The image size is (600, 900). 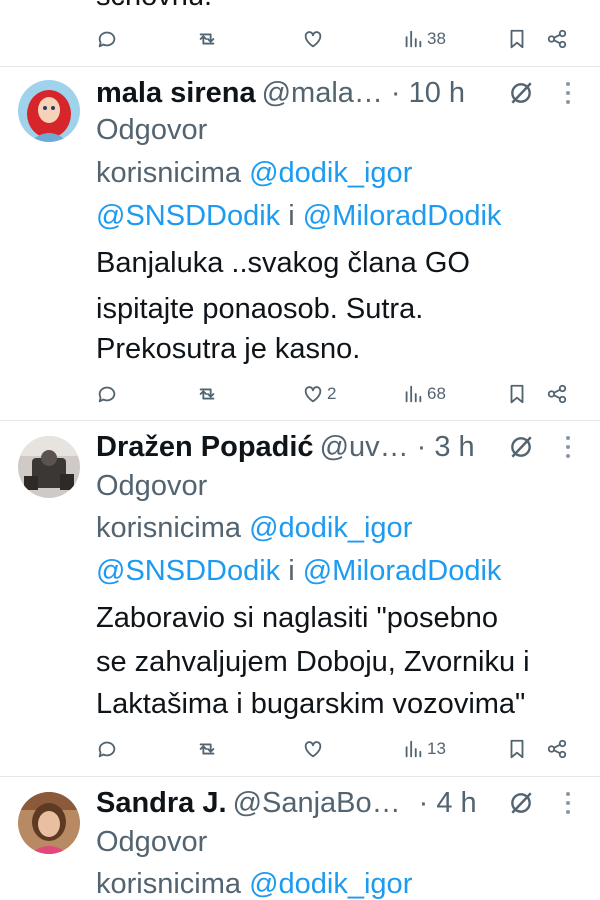 What do you see at coordinates (300, 749) in the screenshot?
I see `tweet-actions: 13` at bounding box center [300, 749].